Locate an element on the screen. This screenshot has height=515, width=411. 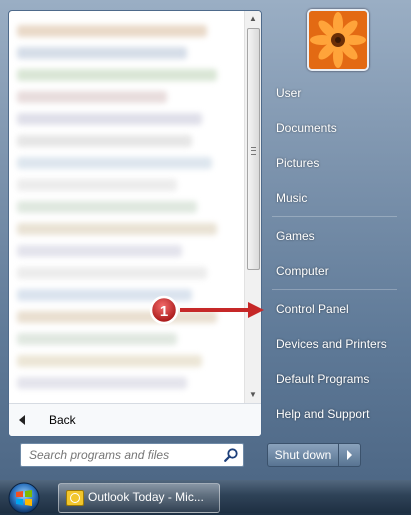
search-box is located at coordinates (132, 455).